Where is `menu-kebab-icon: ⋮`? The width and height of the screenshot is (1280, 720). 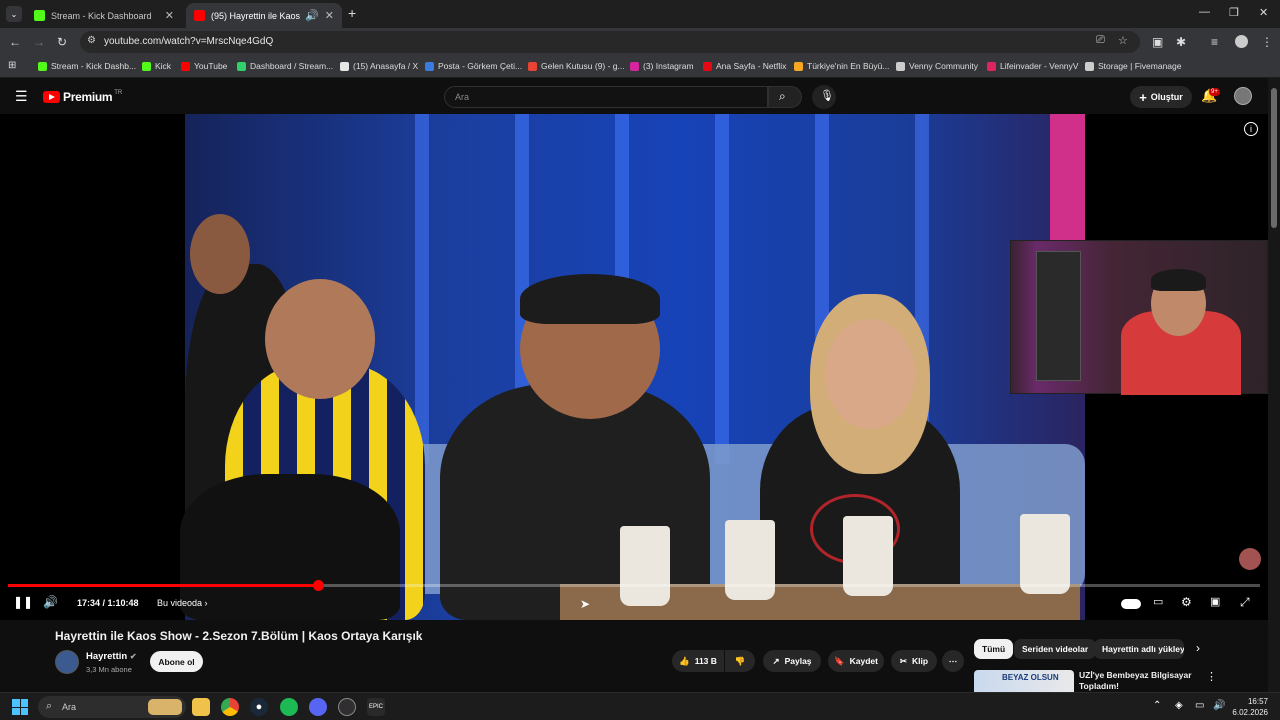
menu-kebab-icon: ⋮ is located at coordinates (1267, 42).